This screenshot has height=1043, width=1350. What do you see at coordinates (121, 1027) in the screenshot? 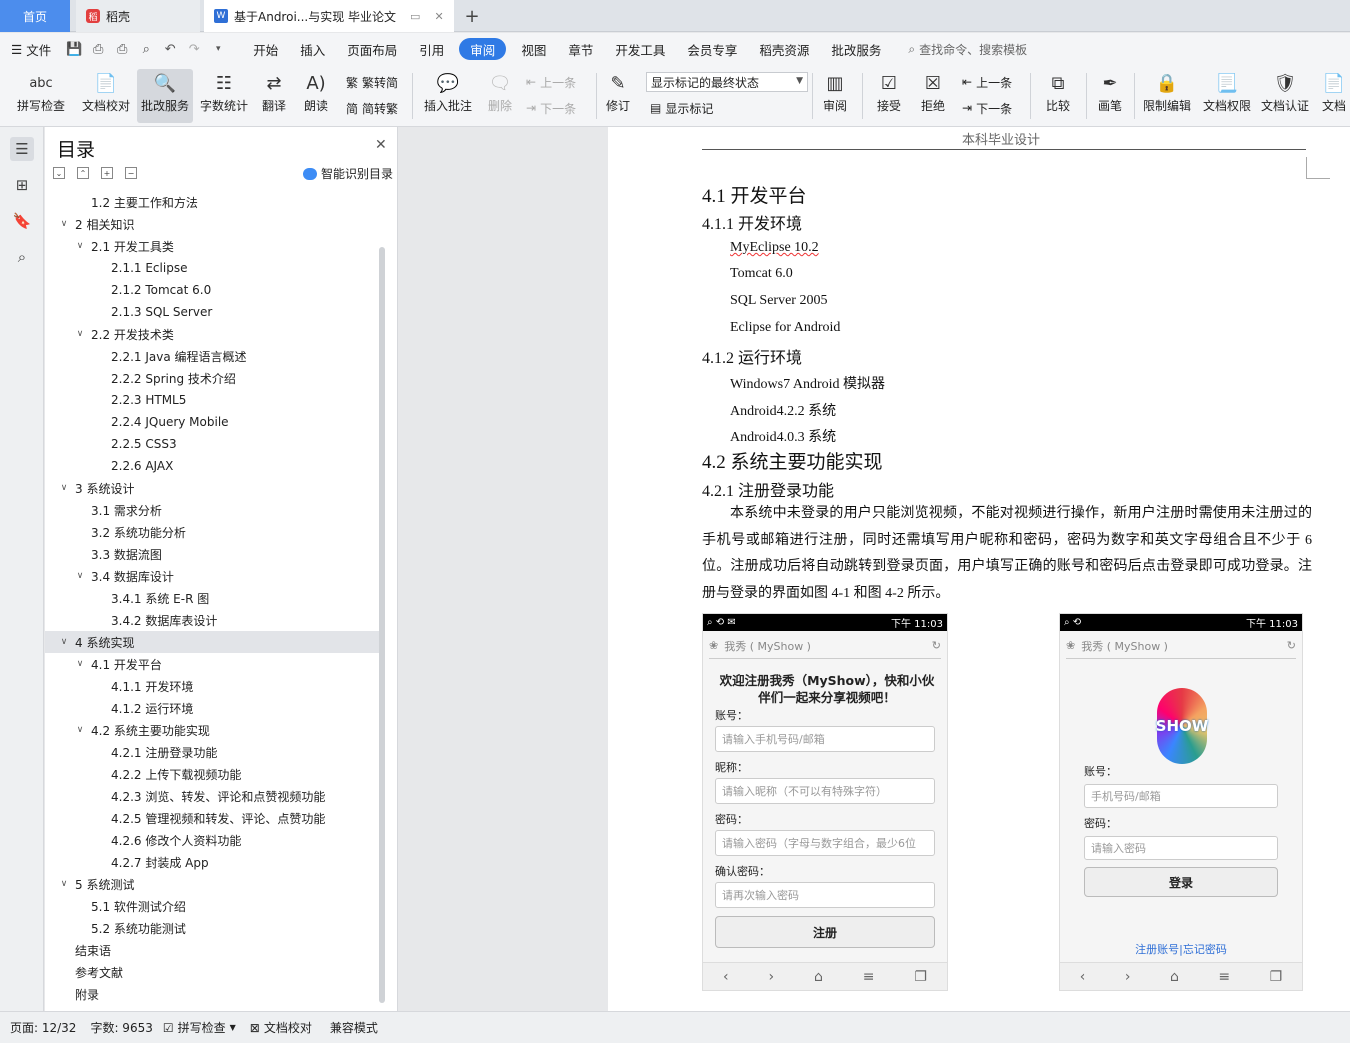
I see `word-count-indicator: 字数: 9653` at bounding box center [121, 1027].